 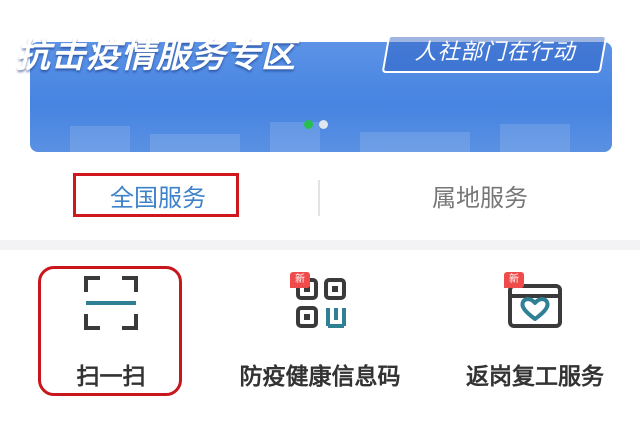 What do you see at coordinates (156, 56) in the screenshot?
I see `banner-title: 抗击疫情服务专区` at bounding box center [156, 56].